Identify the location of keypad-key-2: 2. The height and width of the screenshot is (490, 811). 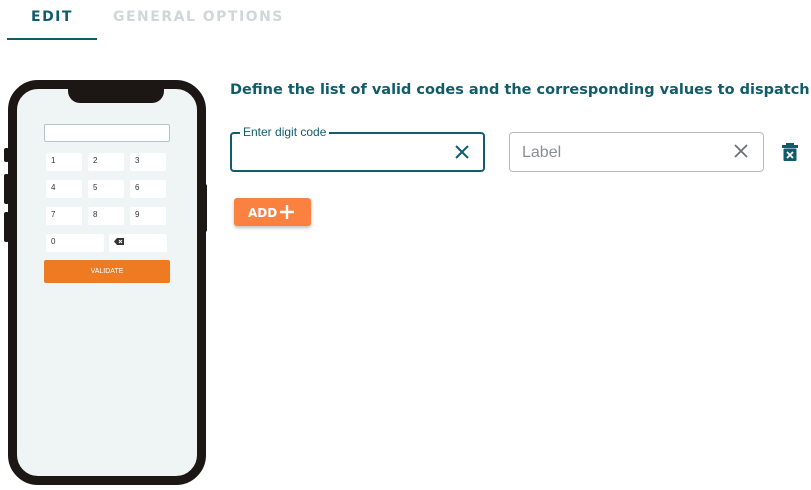
(106, 162).